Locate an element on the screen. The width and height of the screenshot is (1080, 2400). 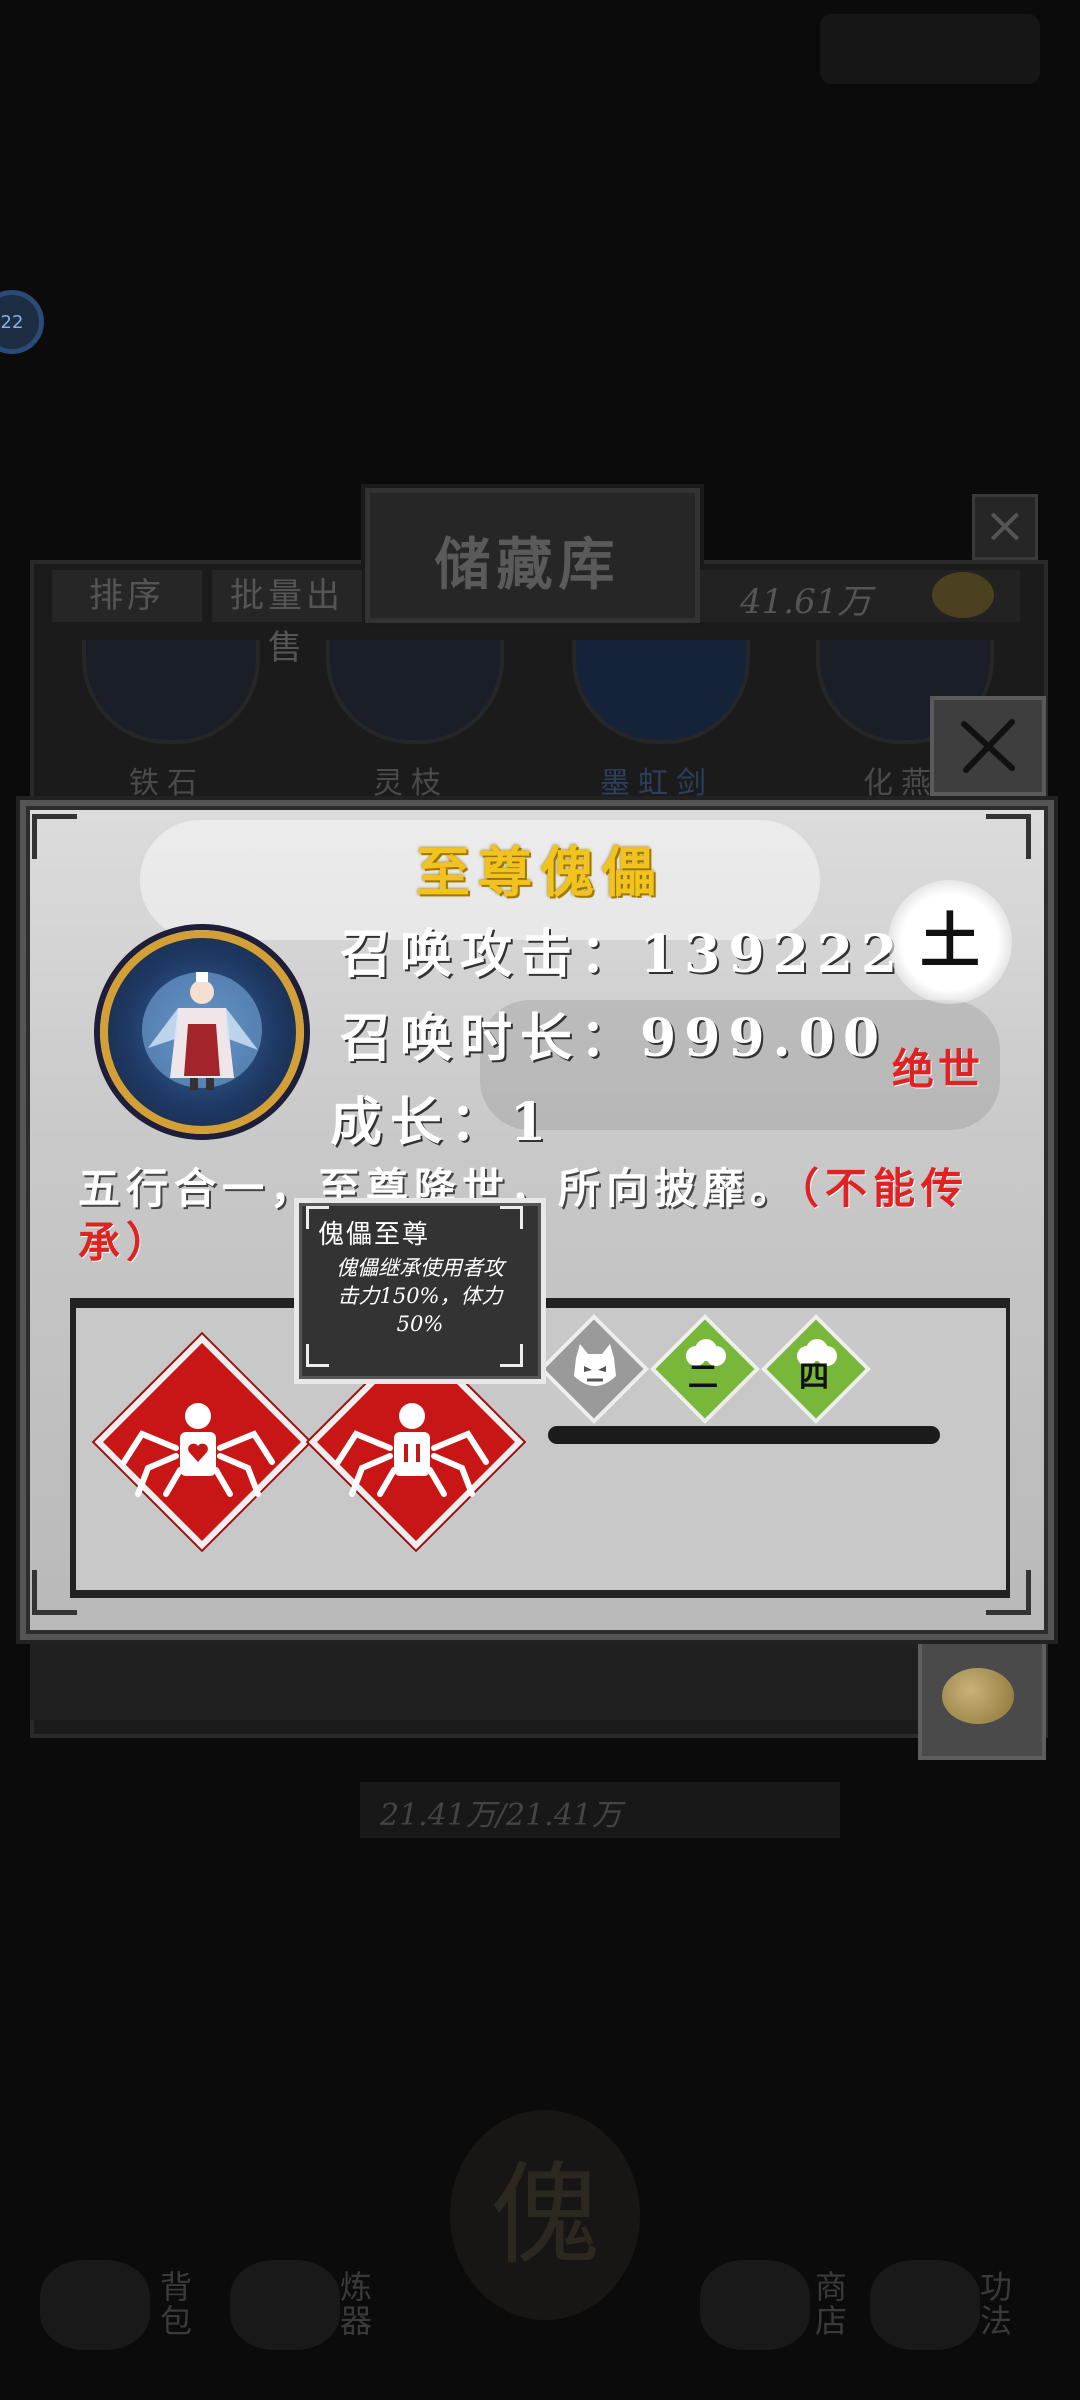
element-badge: 土 is located at coordinates (950, 942).